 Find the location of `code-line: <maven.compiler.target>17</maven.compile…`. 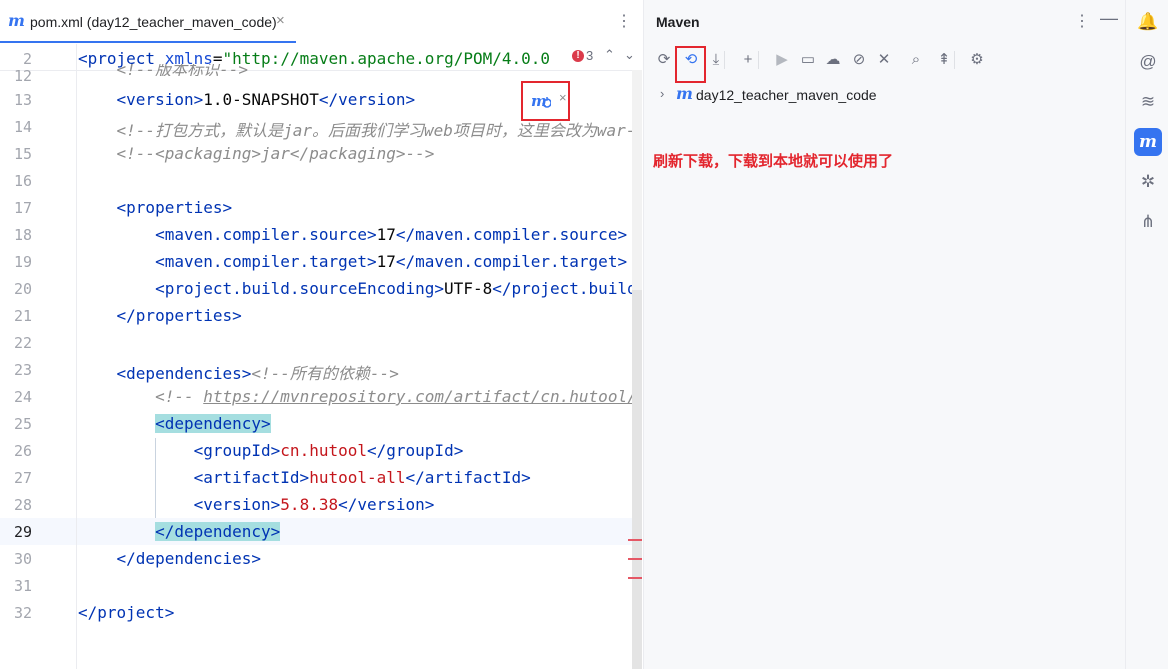

code-line: <maven.compiler.target>17</maven.compile… is located at coordinates (352, 261).